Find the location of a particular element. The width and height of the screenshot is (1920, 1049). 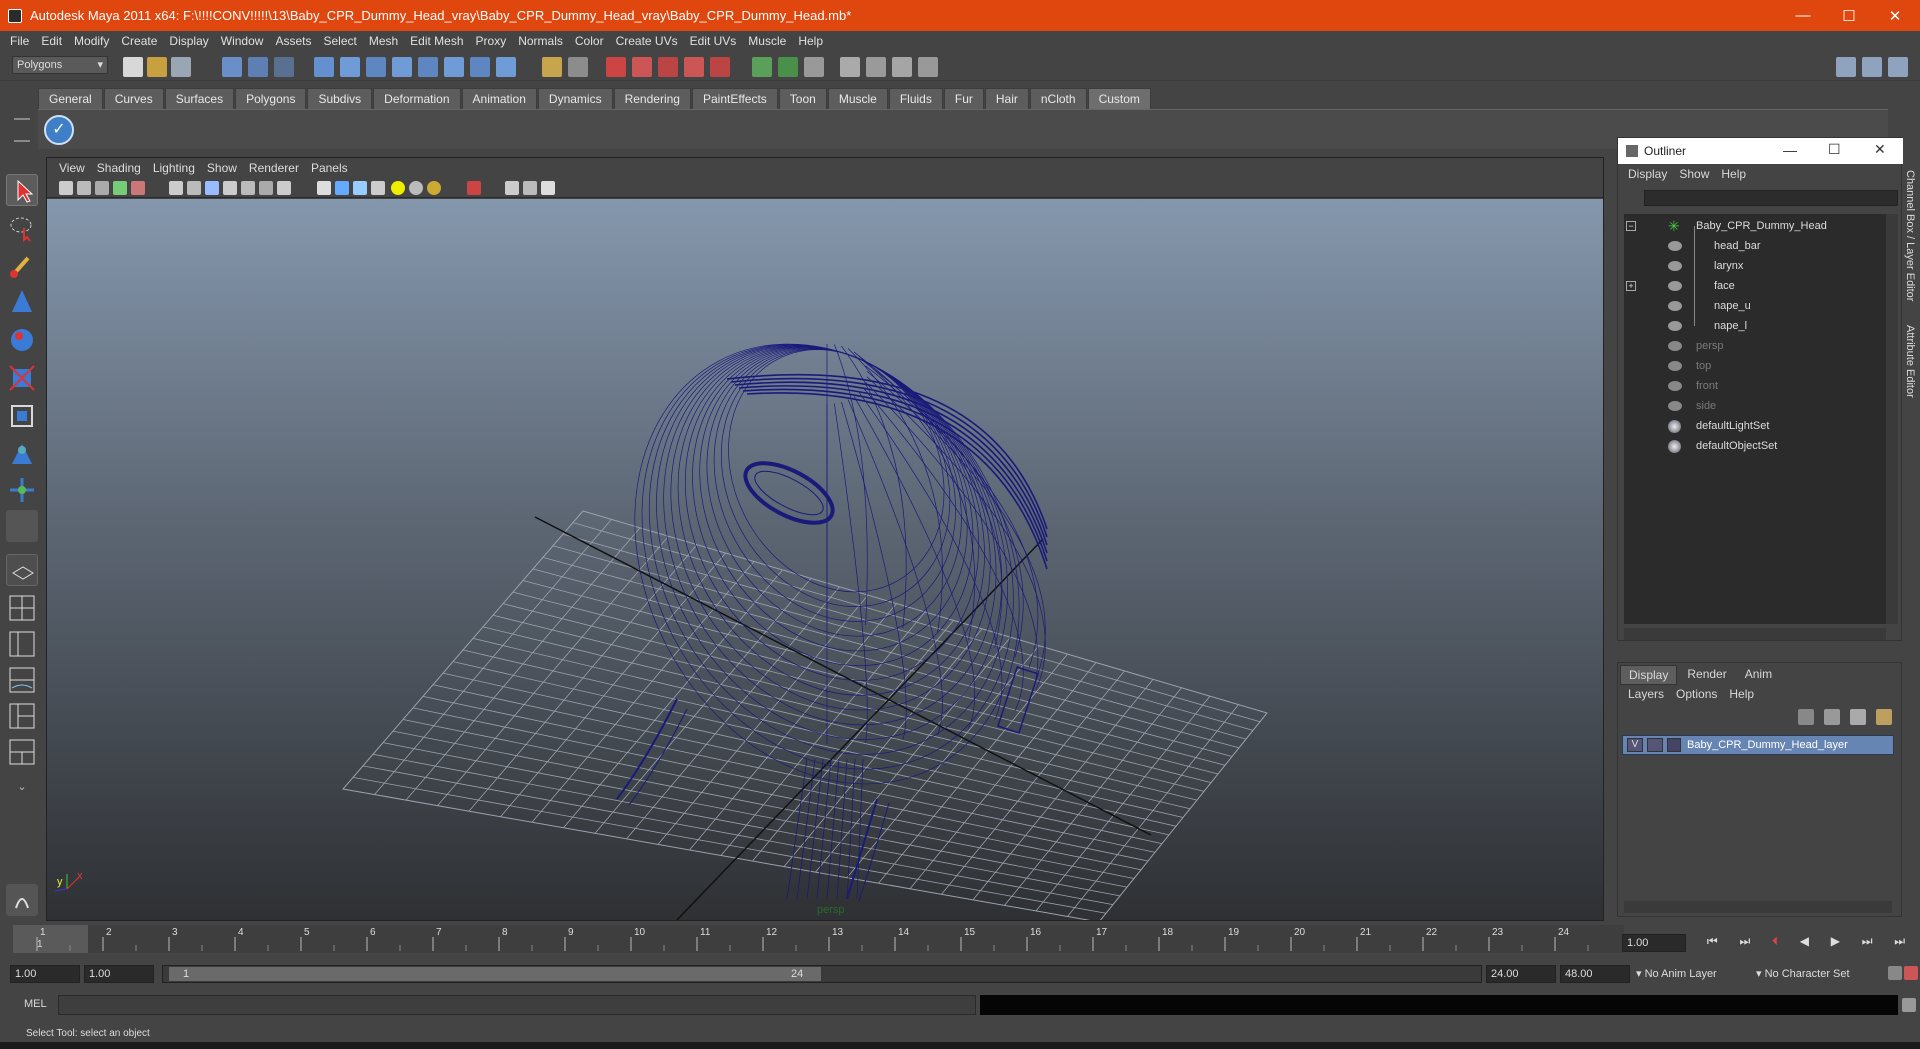

menu-create-uvs: Create UVs is located at coordinates (647, 41).